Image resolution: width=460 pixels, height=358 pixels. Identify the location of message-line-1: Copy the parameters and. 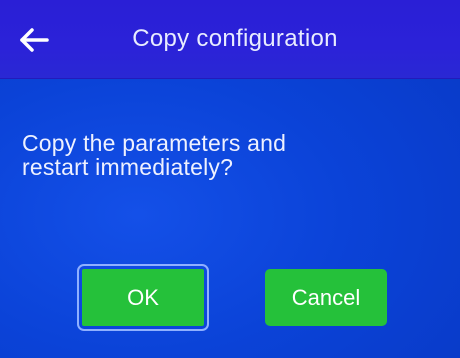
(154, 143).